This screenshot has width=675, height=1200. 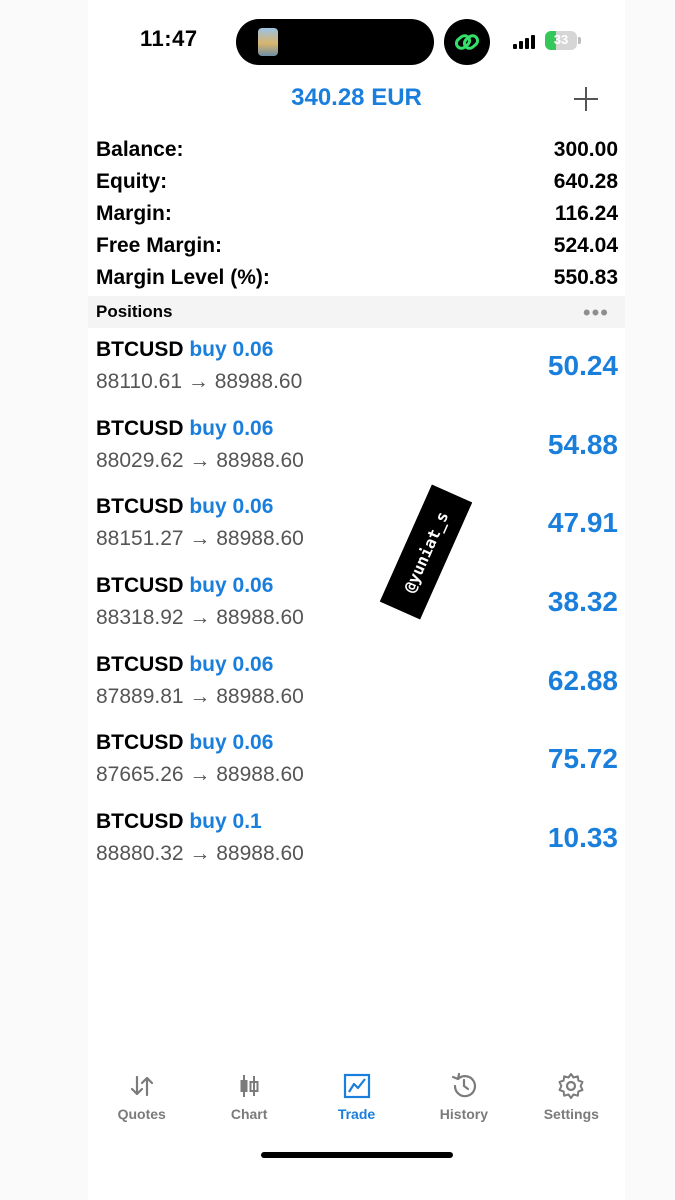 I want to click on gear-icon, so click(x=571, y=1086).